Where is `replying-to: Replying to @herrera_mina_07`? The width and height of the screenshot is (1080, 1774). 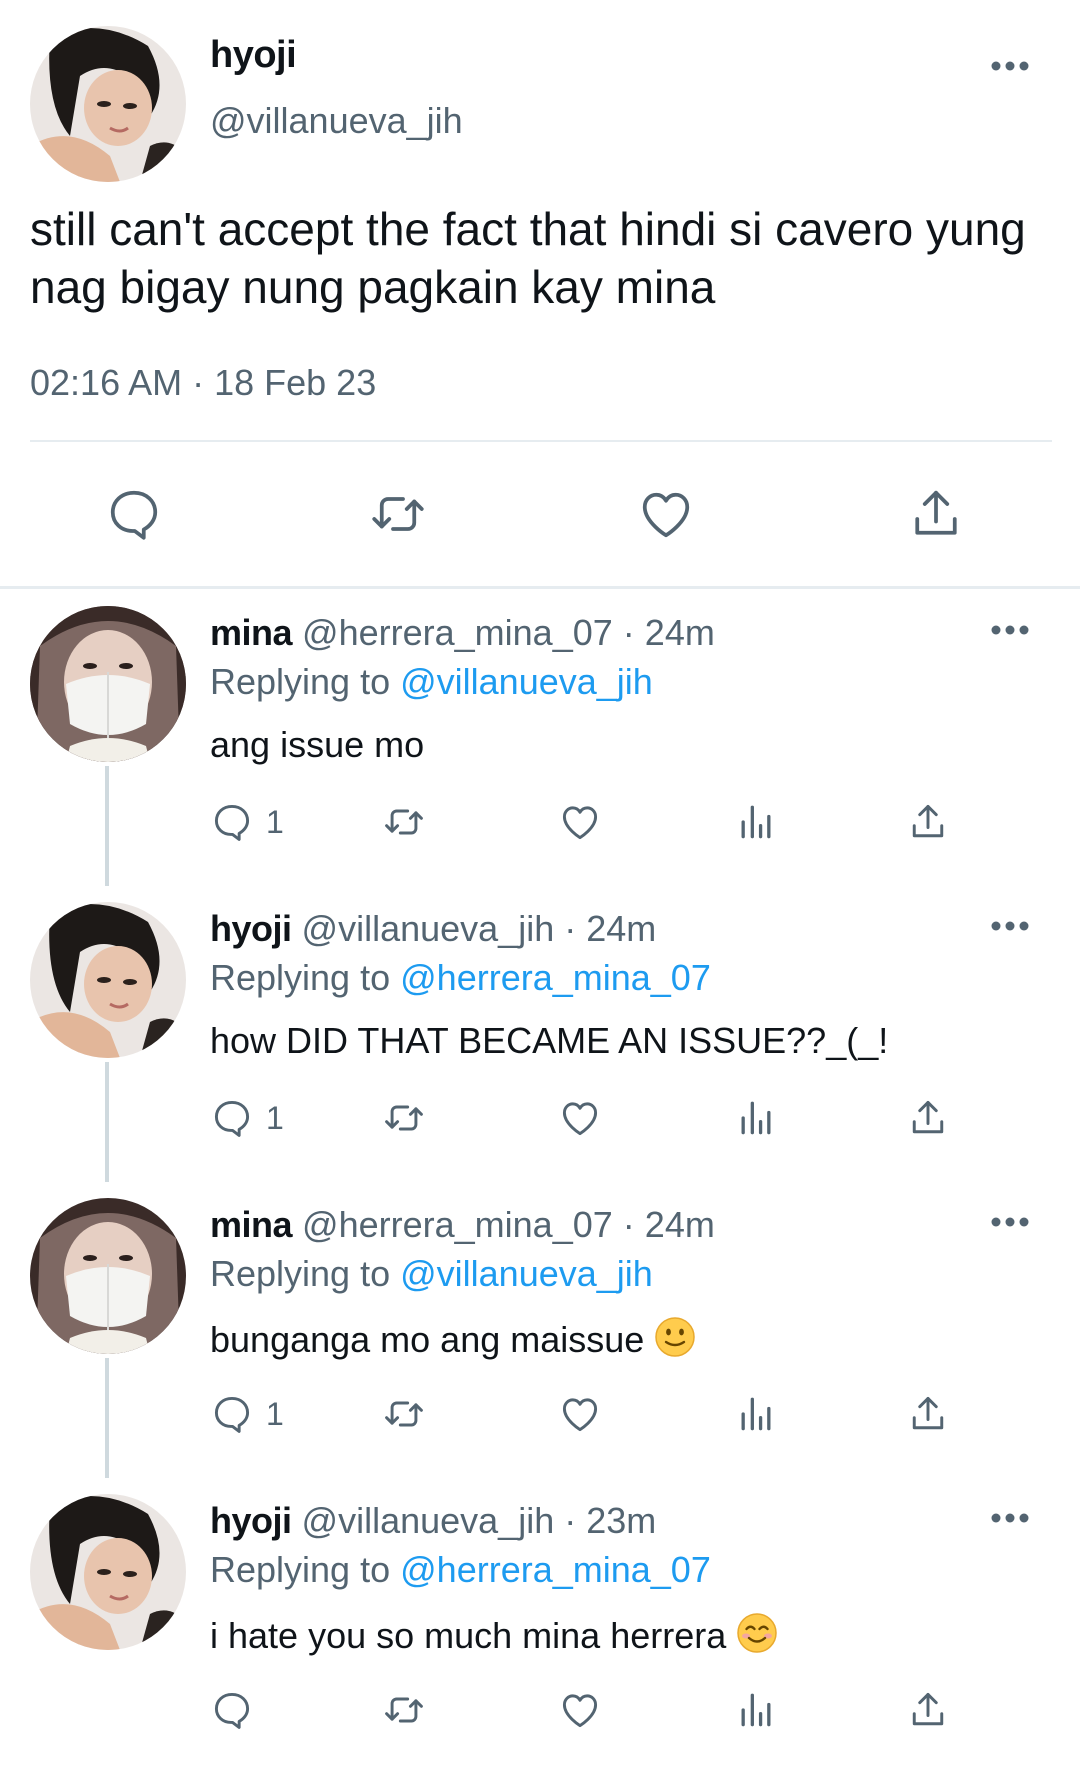
replying-to: Replying to @herrera_mina_07 is located at coordinates (460, 1570).